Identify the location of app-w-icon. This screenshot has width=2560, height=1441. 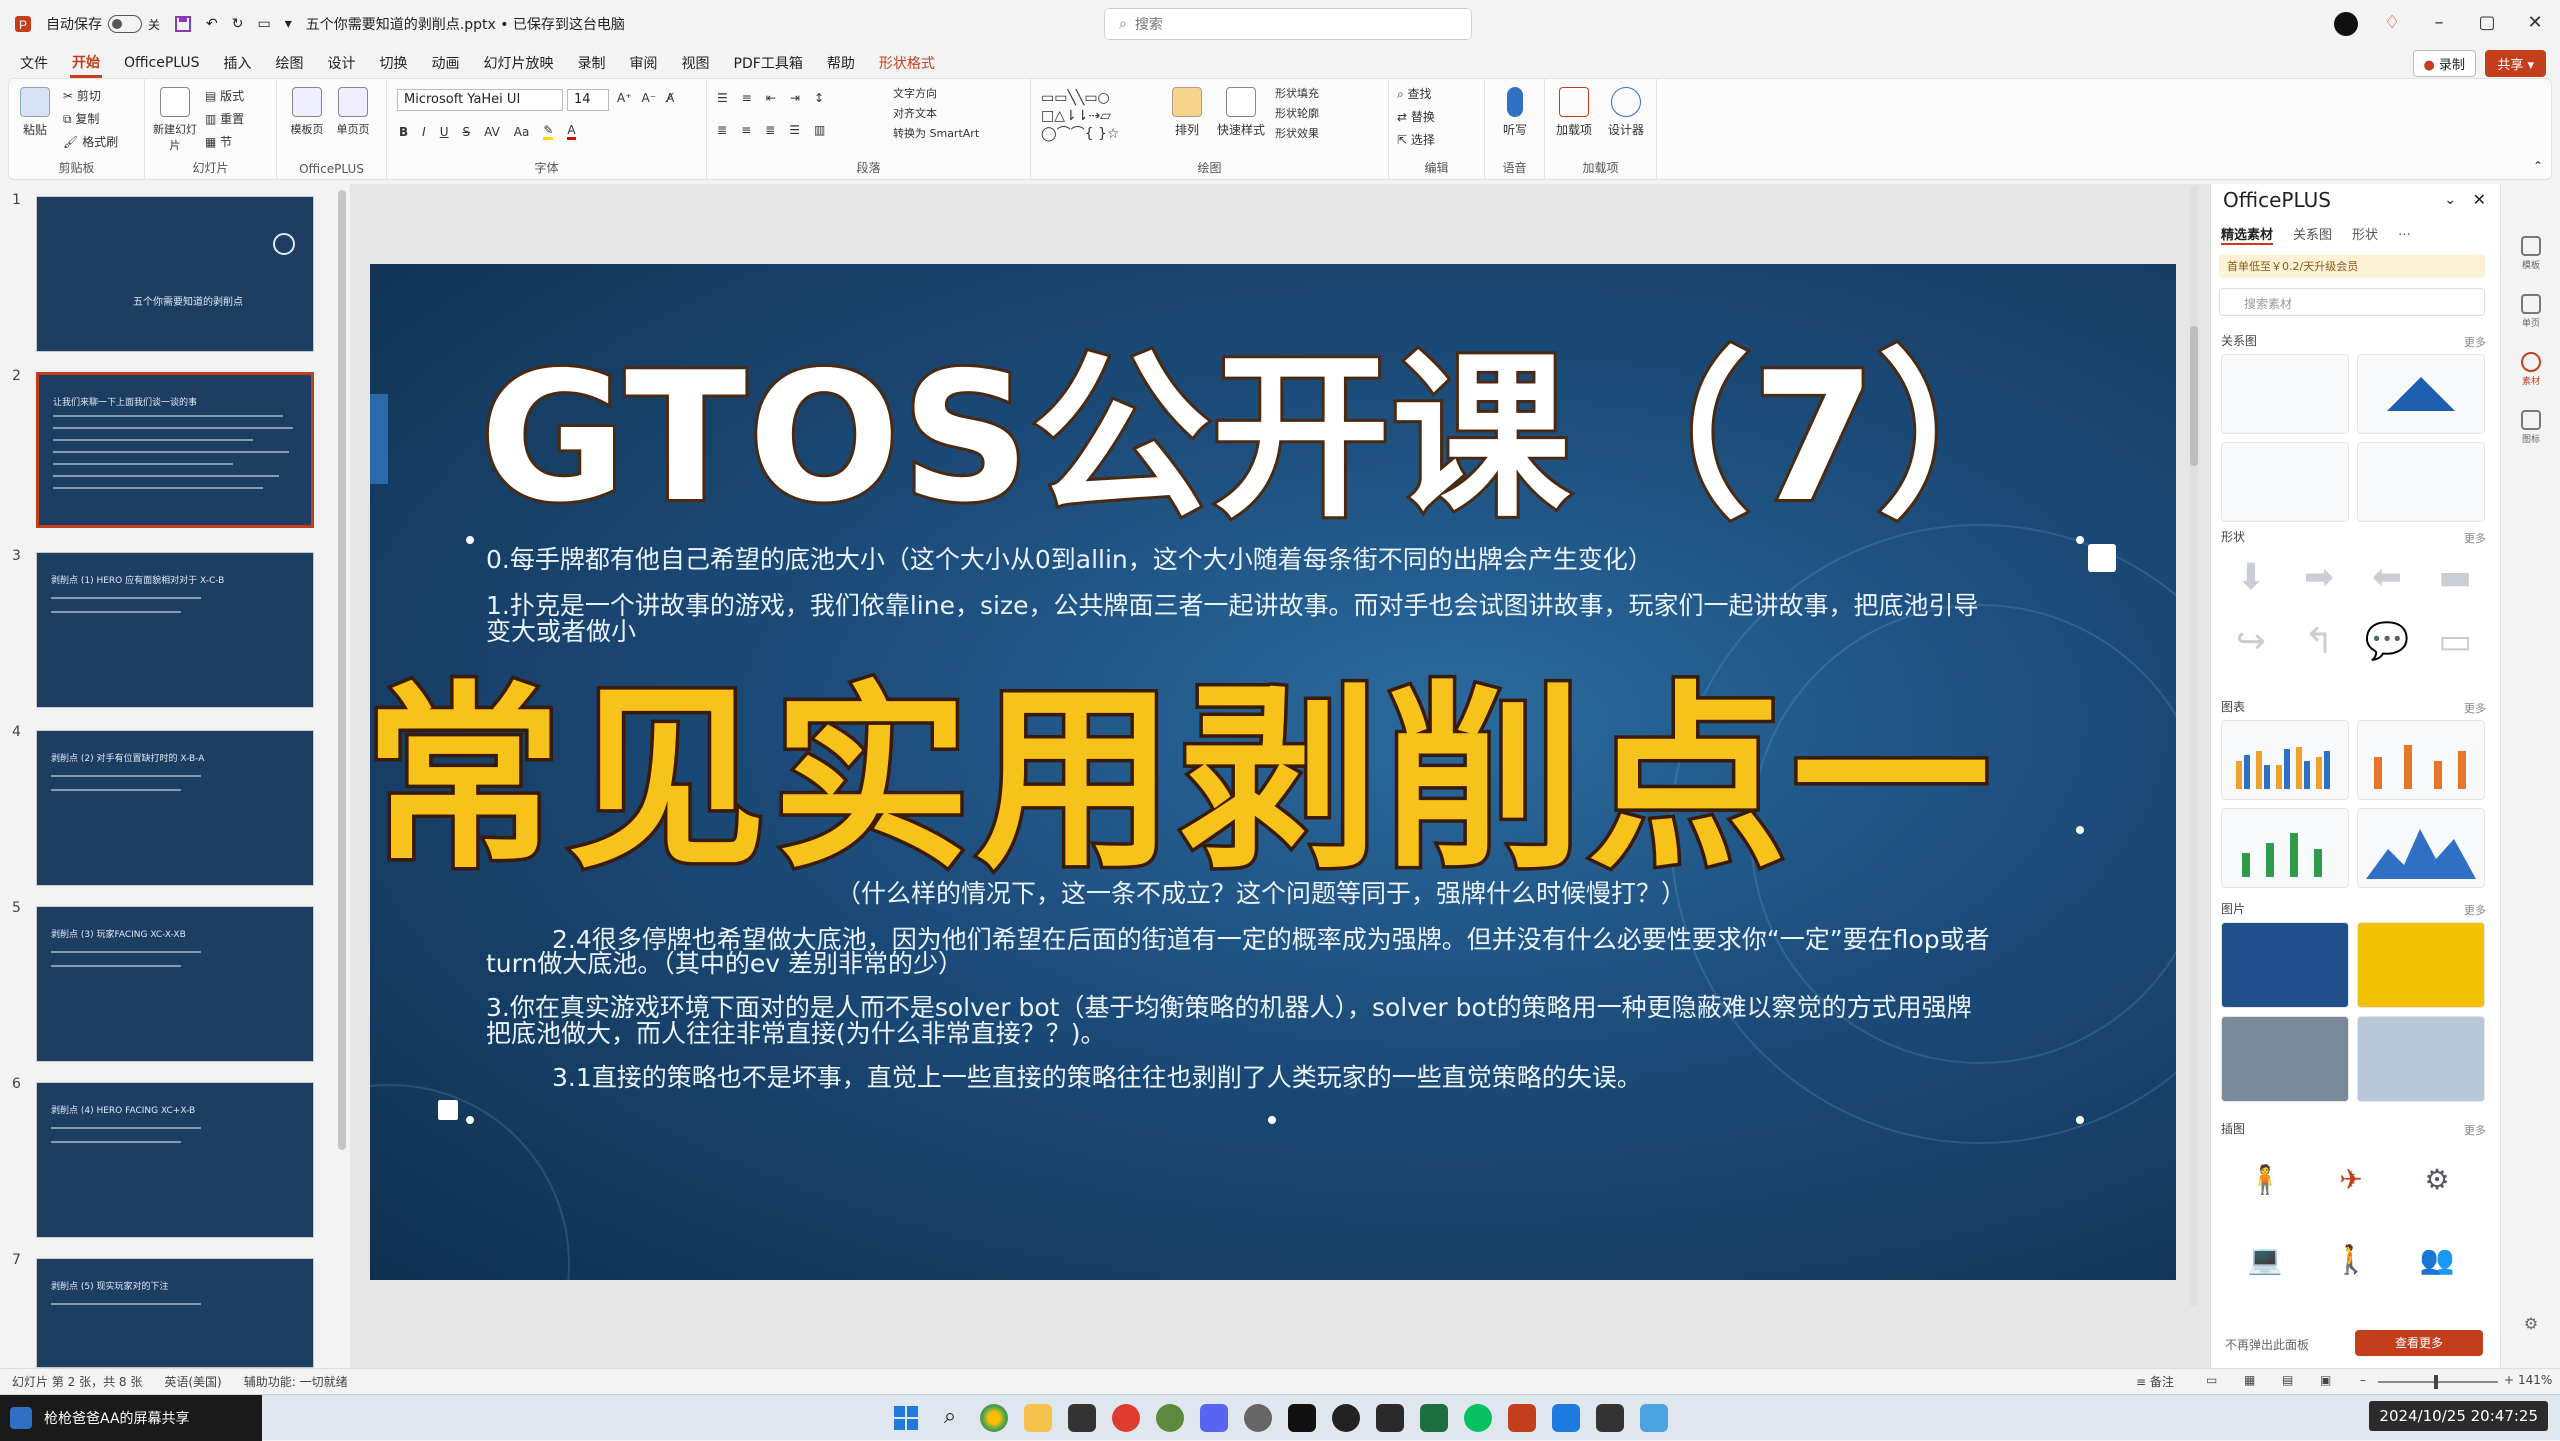
(1302, 1418).